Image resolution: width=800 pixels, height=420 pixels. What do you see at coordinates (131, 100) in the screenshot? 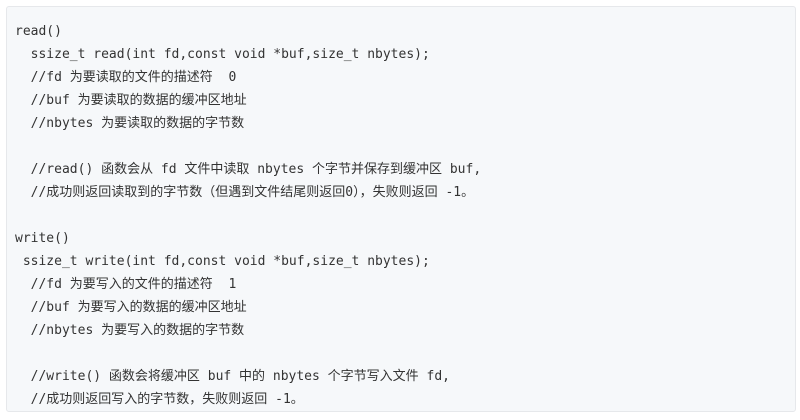
I see `code-line-read-comment-buf: //buf 为要读取的数据的缓冲区地址` at bounding box center [131, 100].